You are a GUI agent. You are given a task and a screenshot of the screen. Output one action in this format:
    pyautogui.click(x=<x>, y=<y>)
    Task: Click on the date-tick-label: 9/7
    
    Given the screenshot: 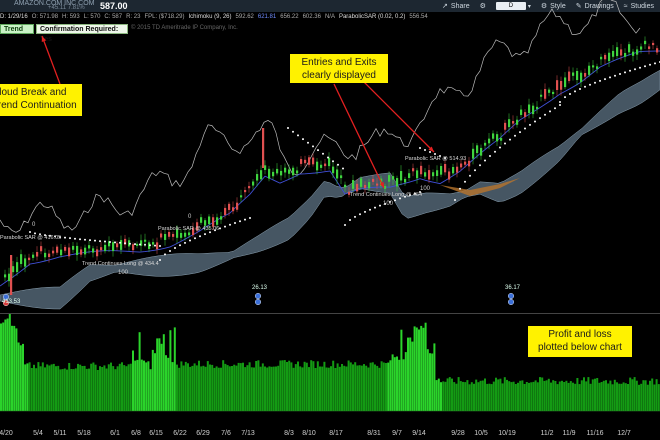 What is the action you would take?
    pyautogui.click(x=397, y=433)
    